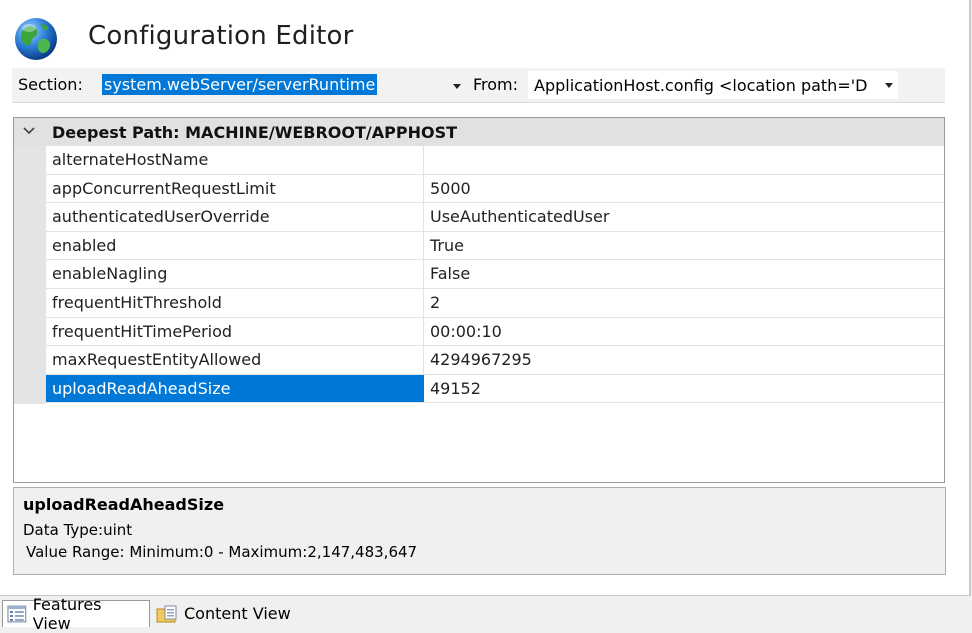 The image size is (972, 633). I want to click on property-name: authenticatedUserOverride, so click(235, 217).